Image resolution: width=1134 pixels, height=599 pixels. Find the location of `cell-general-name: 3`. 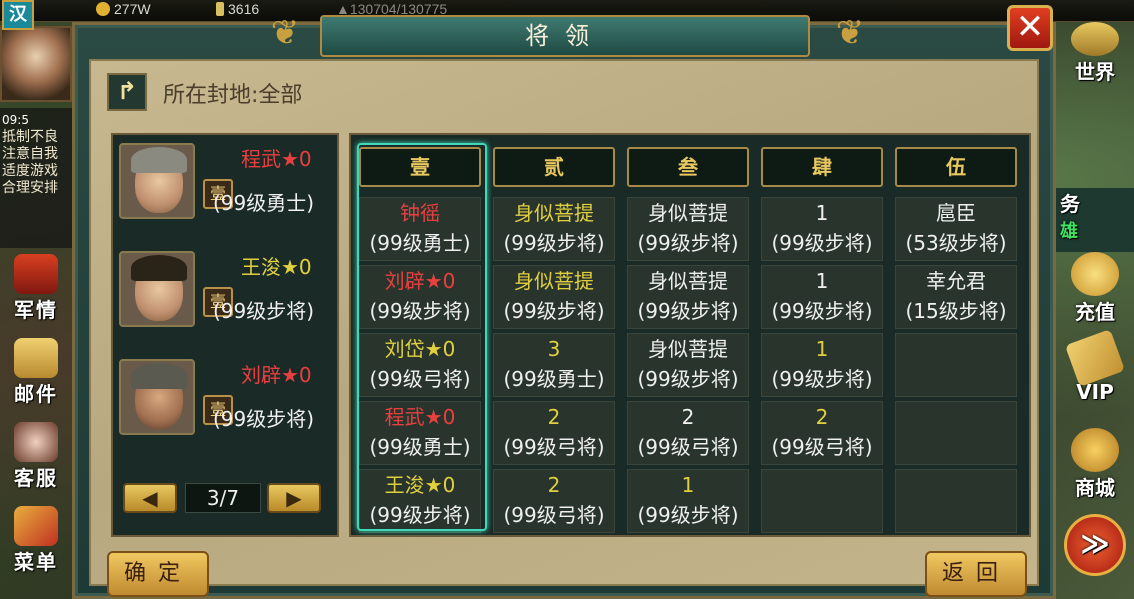

cell-general-name: 3 is located at coordinates (554, 349).